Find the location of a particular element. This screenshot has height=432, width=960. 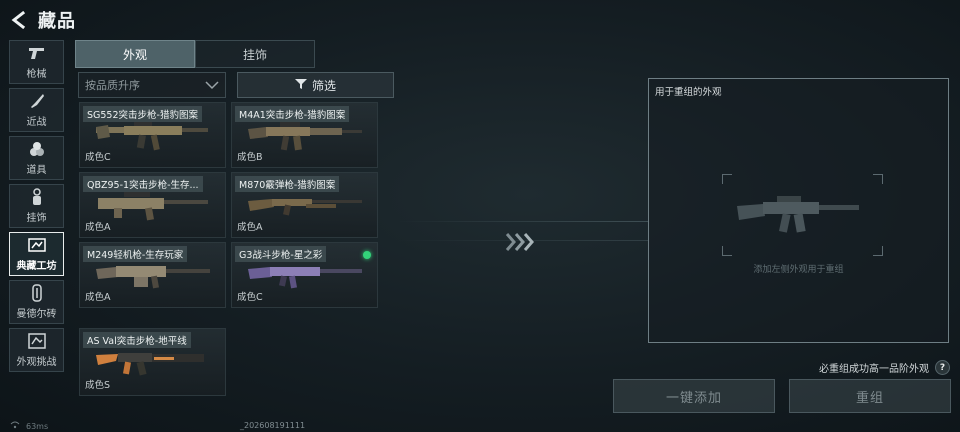

recombine-title: 用于重组的外观 is located at coordinates (688, 92).